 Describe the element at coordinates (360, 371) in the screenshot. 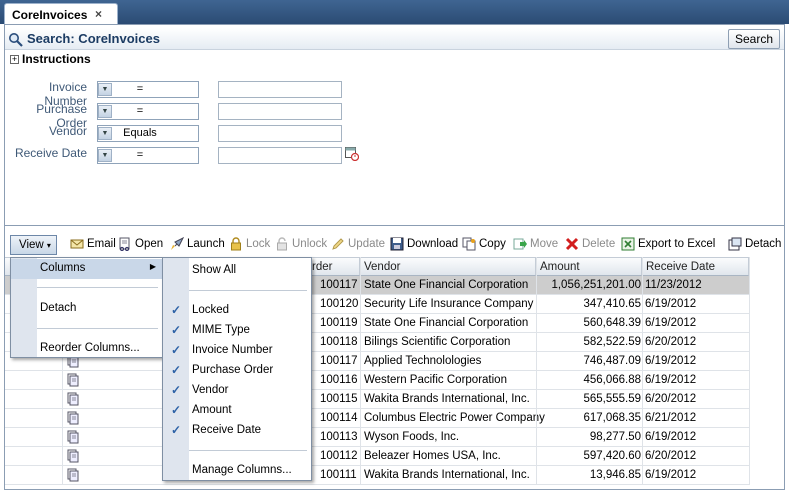

I see `column-divider` at that location.